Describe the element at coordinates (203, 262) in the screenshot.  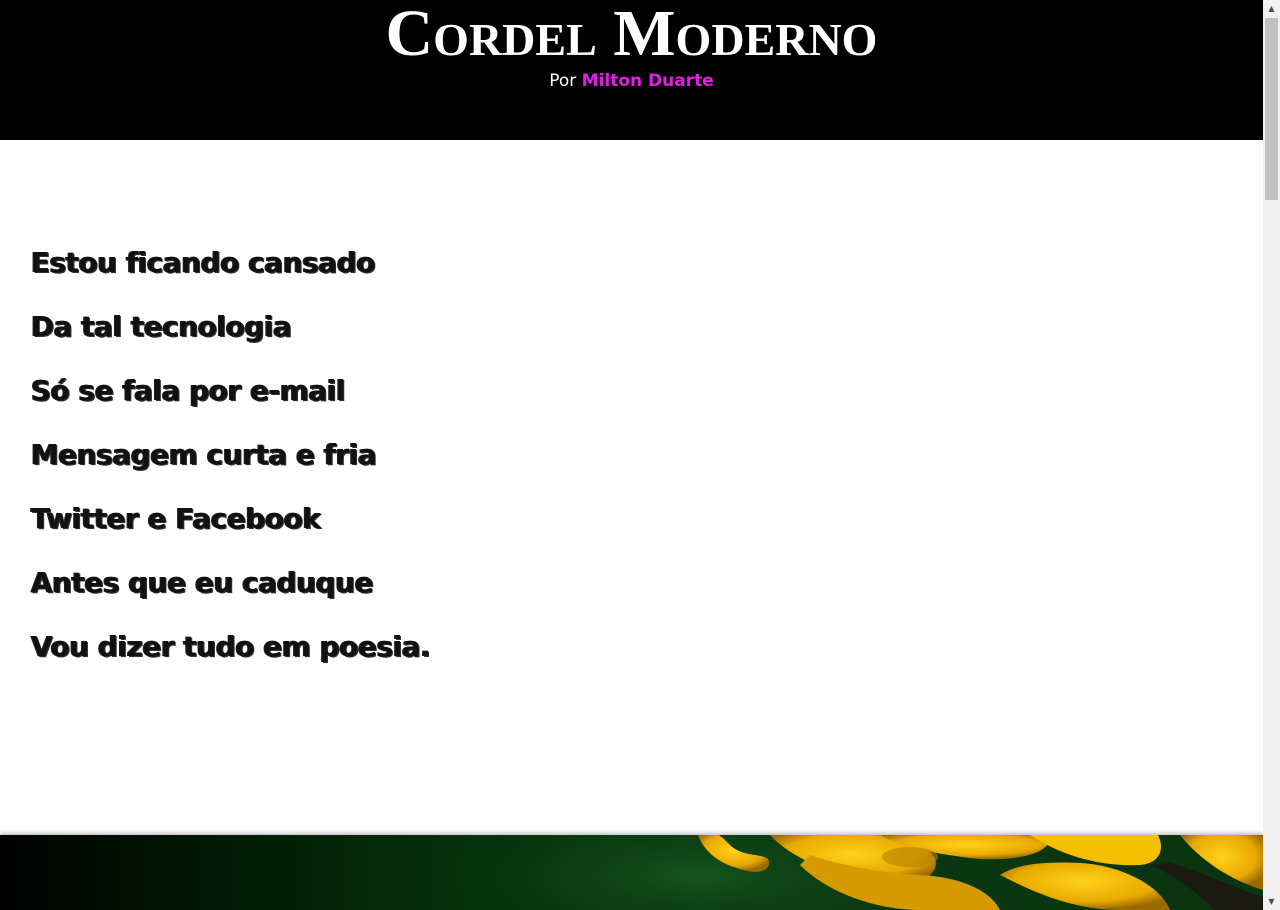
I see `poem-verse: Estou ficando cansado` at that location.